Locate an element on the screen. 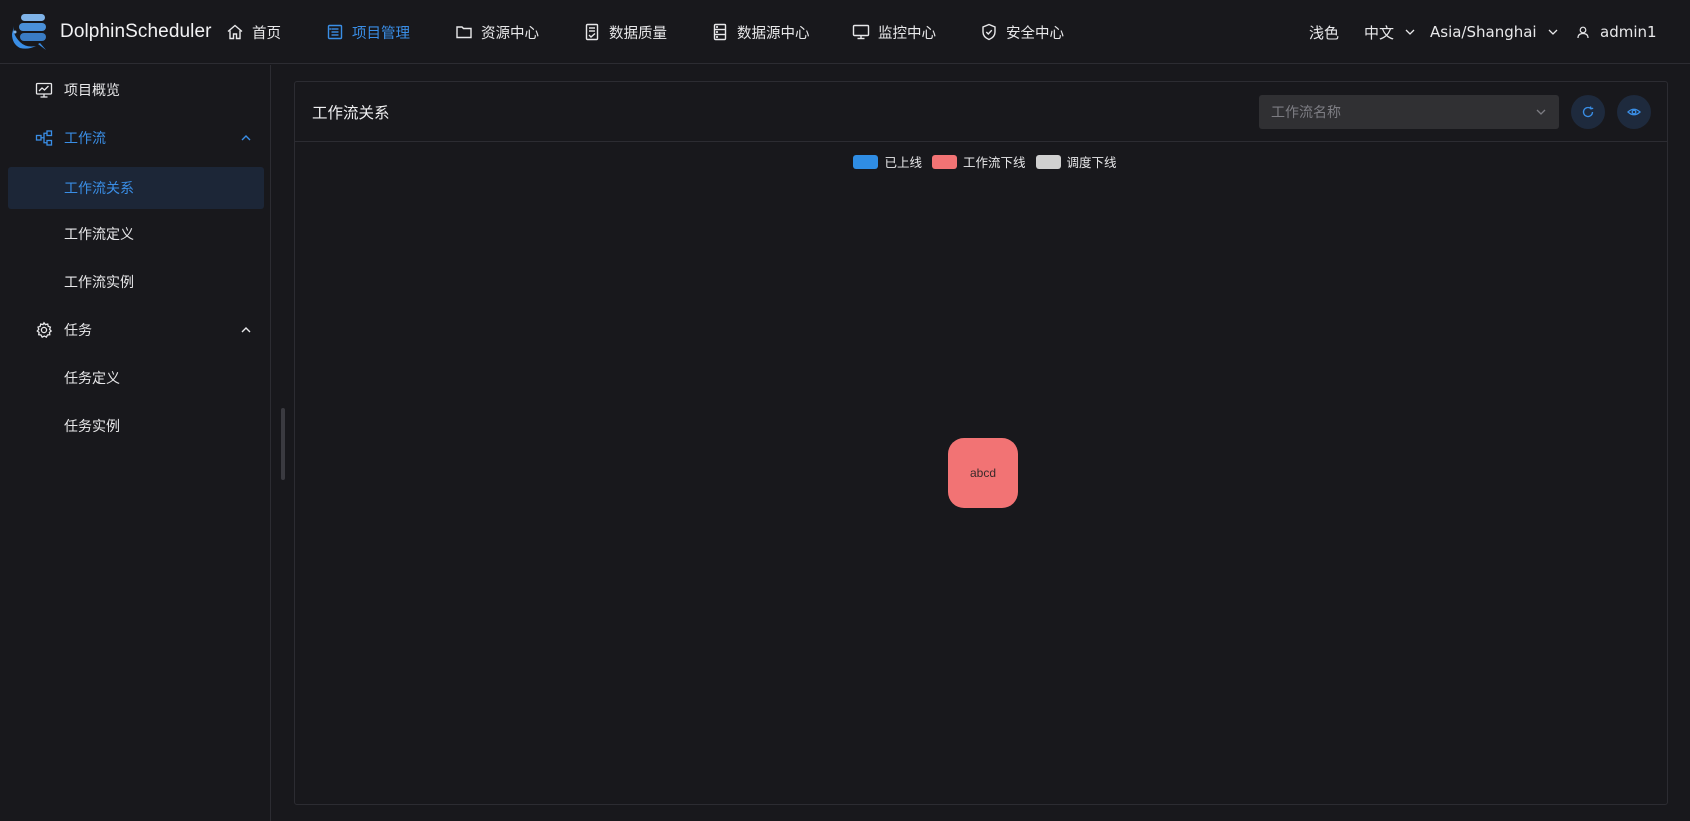 The height and width of the screenshot is (821, 1690). datasource-icon is located at coordinates (720, 32).